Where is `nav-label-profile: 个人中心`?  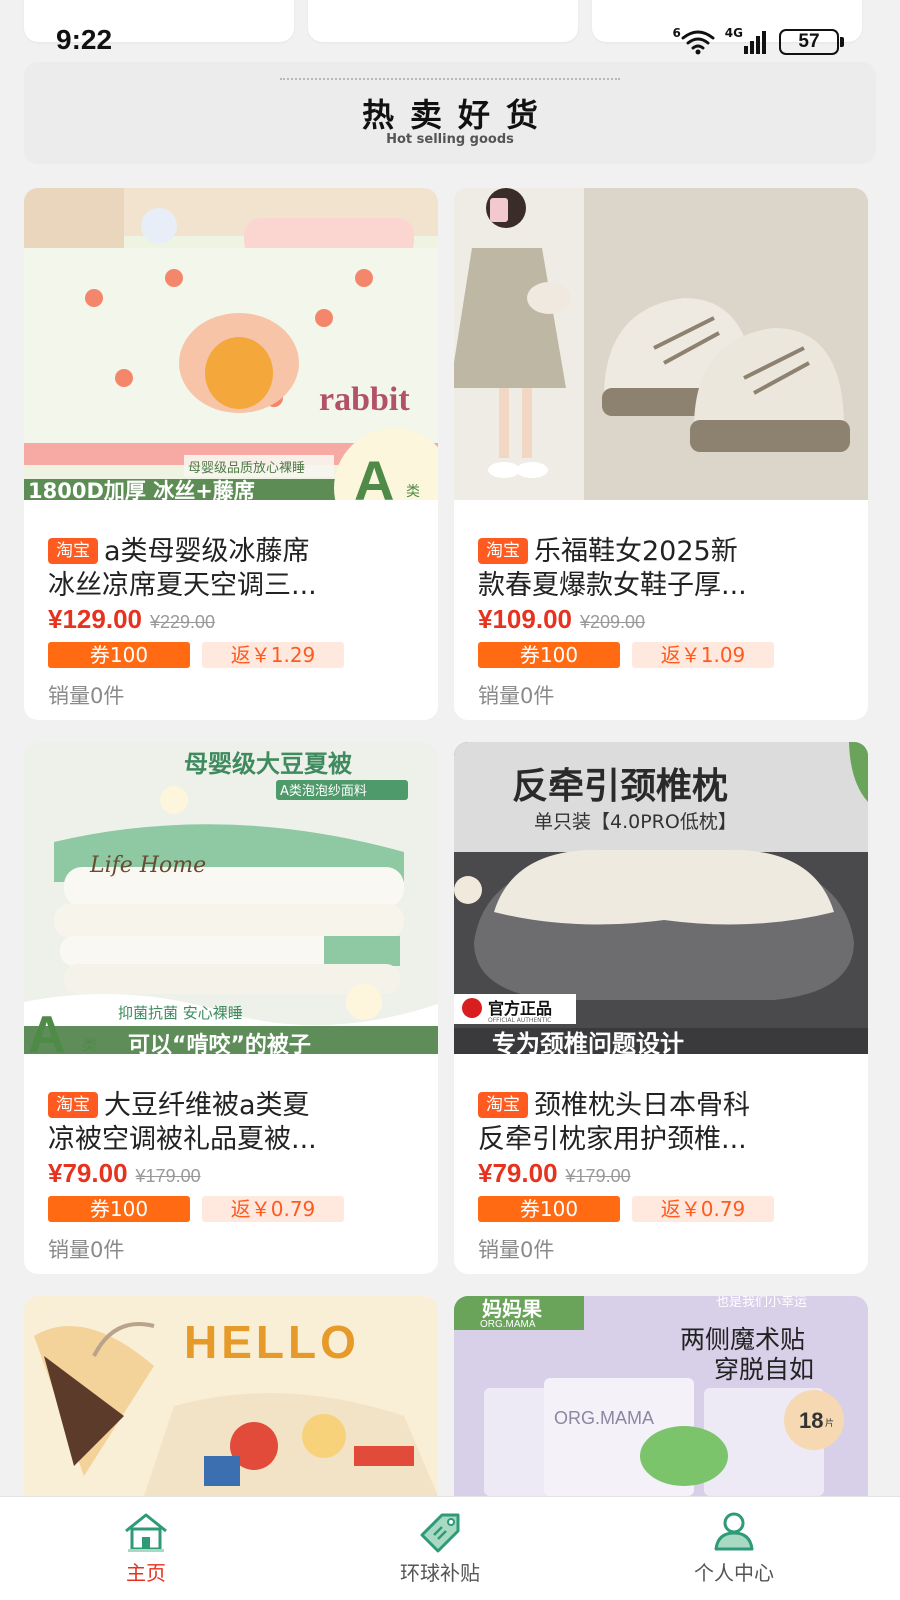 nav-label-profile: 个人中心 is located at coordinates (734, 1573).